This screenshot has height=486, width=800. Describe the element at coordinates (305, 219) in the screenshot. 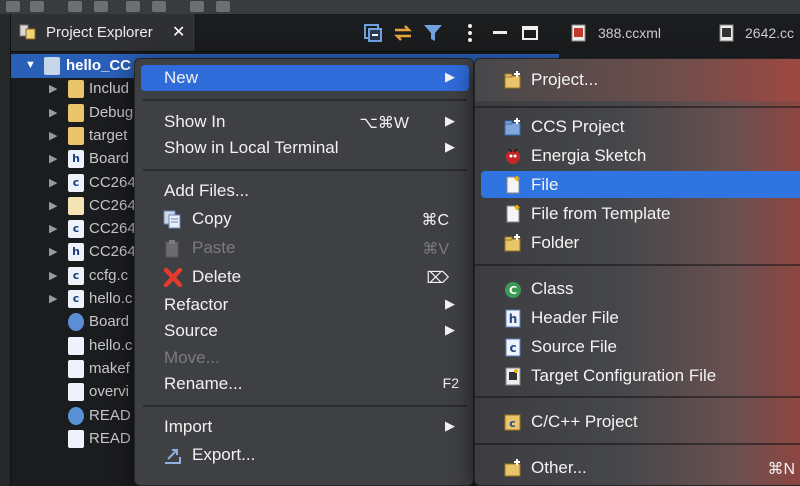

I see `menu-item-copy: Copy ⌘C` at that location.